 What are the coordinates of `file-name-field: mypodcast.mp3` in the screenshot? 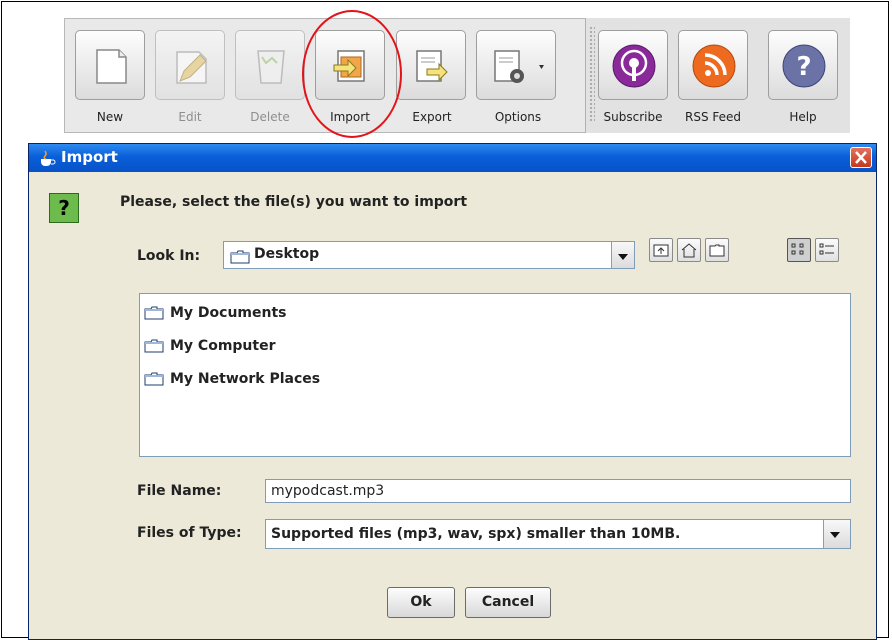 It's located at (558, 491).